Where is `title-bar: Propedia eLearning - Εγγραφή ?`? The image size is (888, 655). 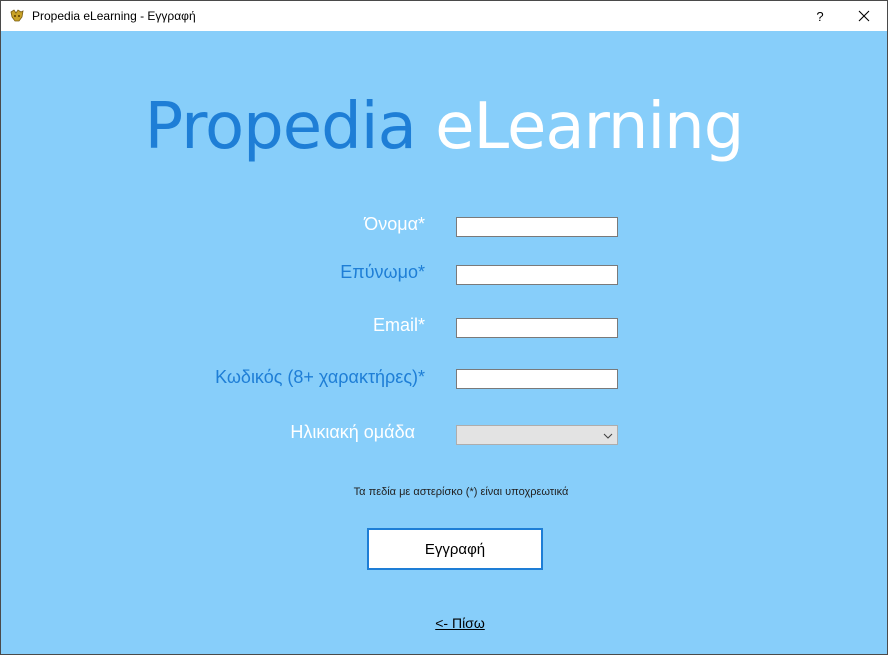
title-bar: Propedia eLearning - Εγγραφή ? is located at coordinates (444, 16).